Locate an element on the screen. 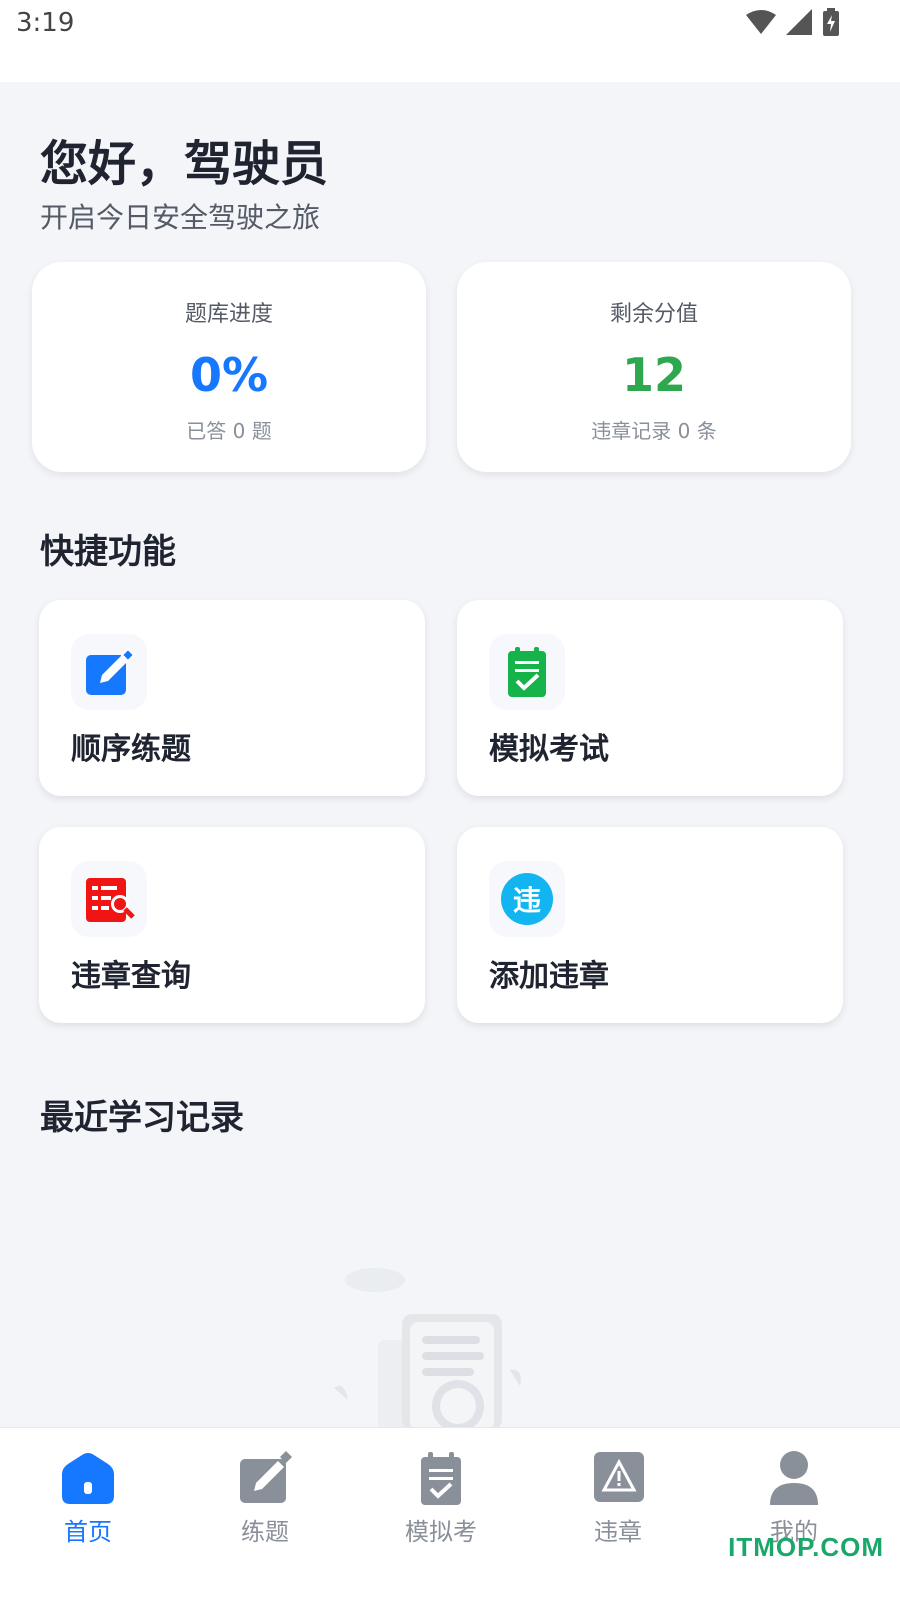  tab-label: 练题 is located at coordinates (265, 1532).